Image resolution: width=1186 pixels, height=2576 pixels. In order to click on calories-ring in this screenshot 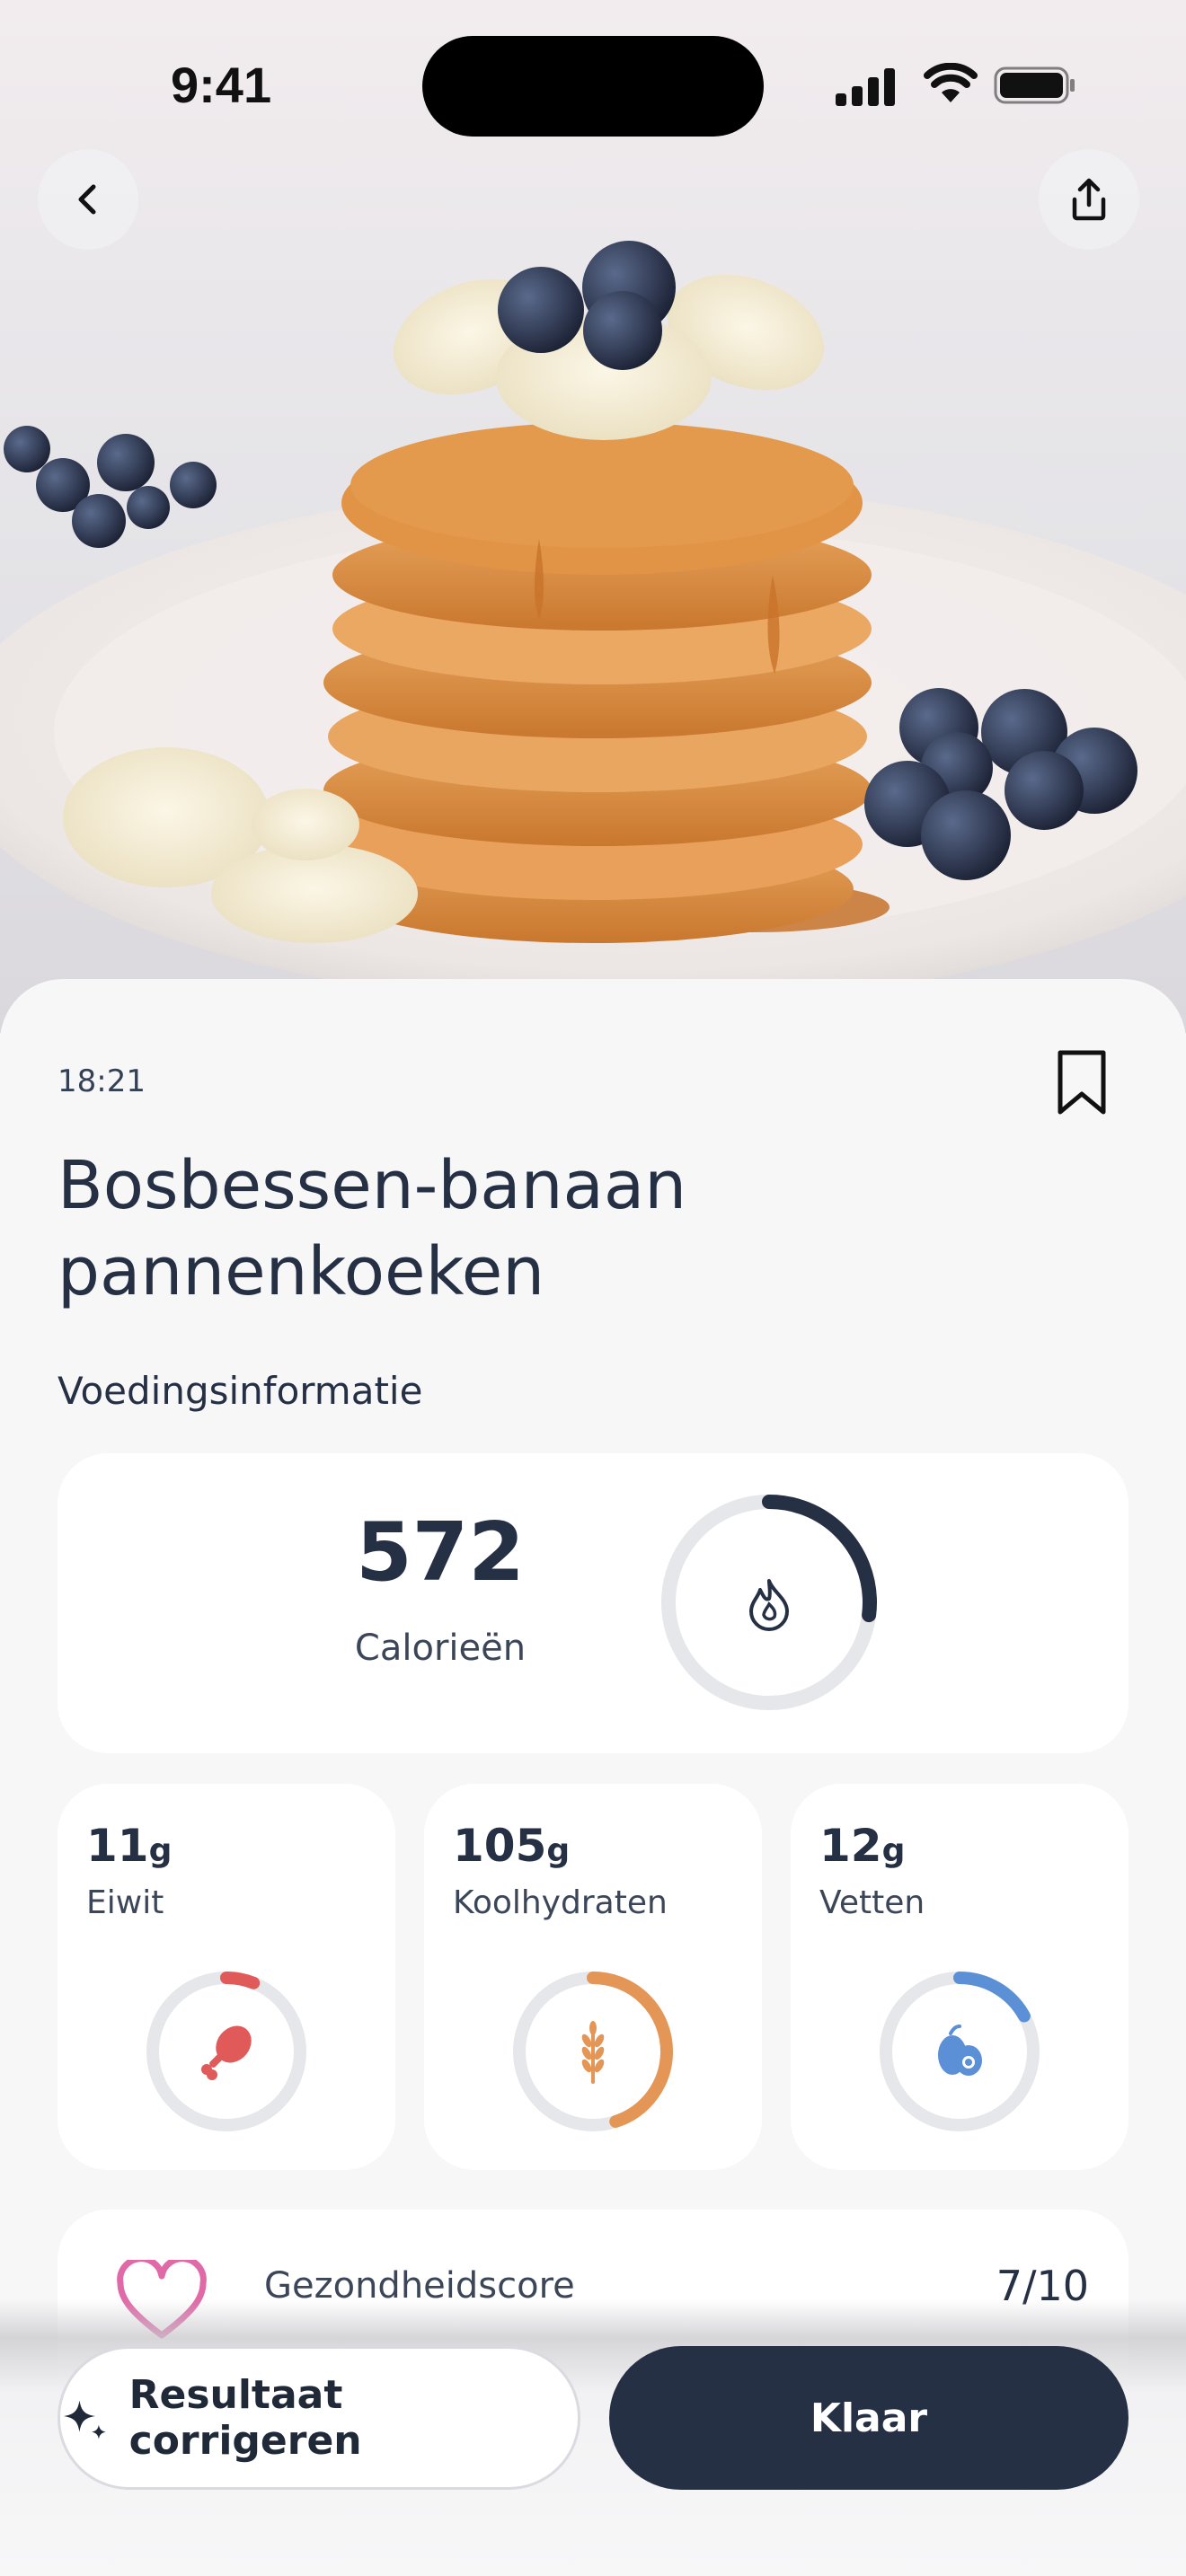, I will do `click(769, 1602)`.